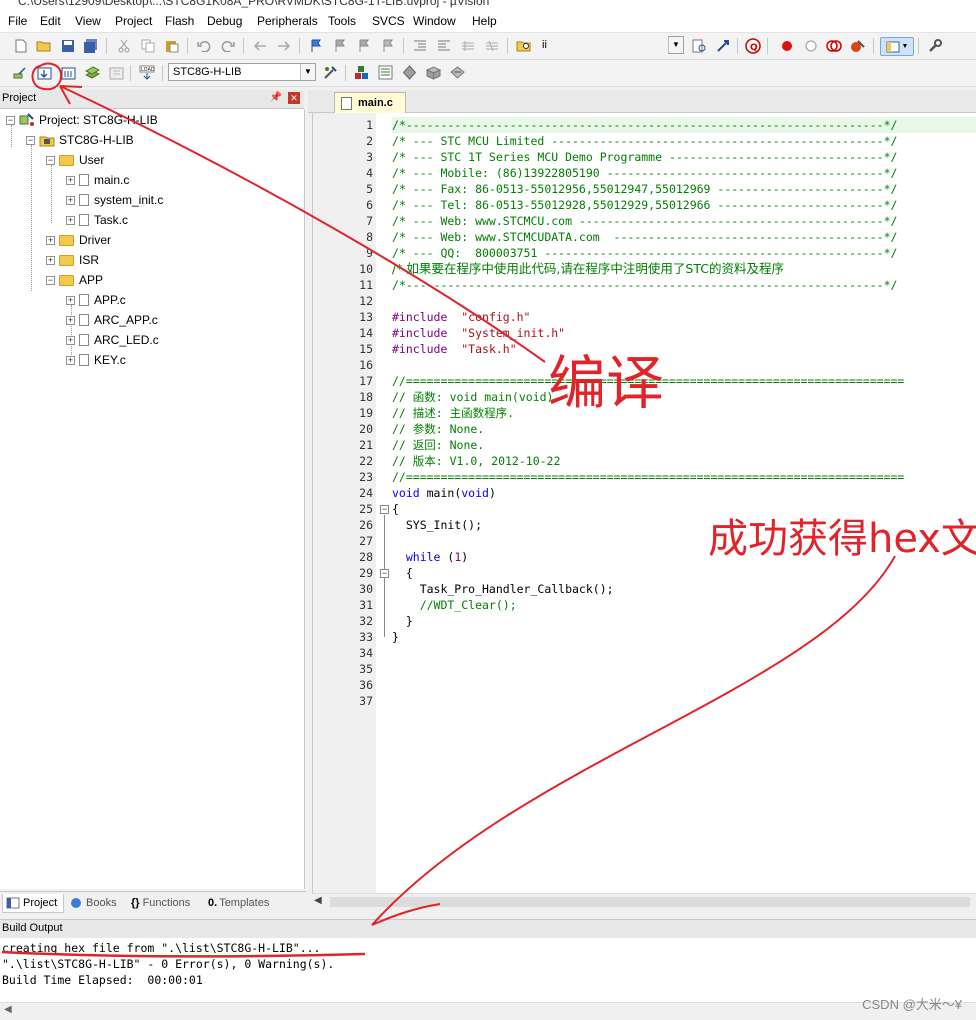 This screenshot has width=976, height=1020. I want to click on unindent-icon, so click(443, 45).